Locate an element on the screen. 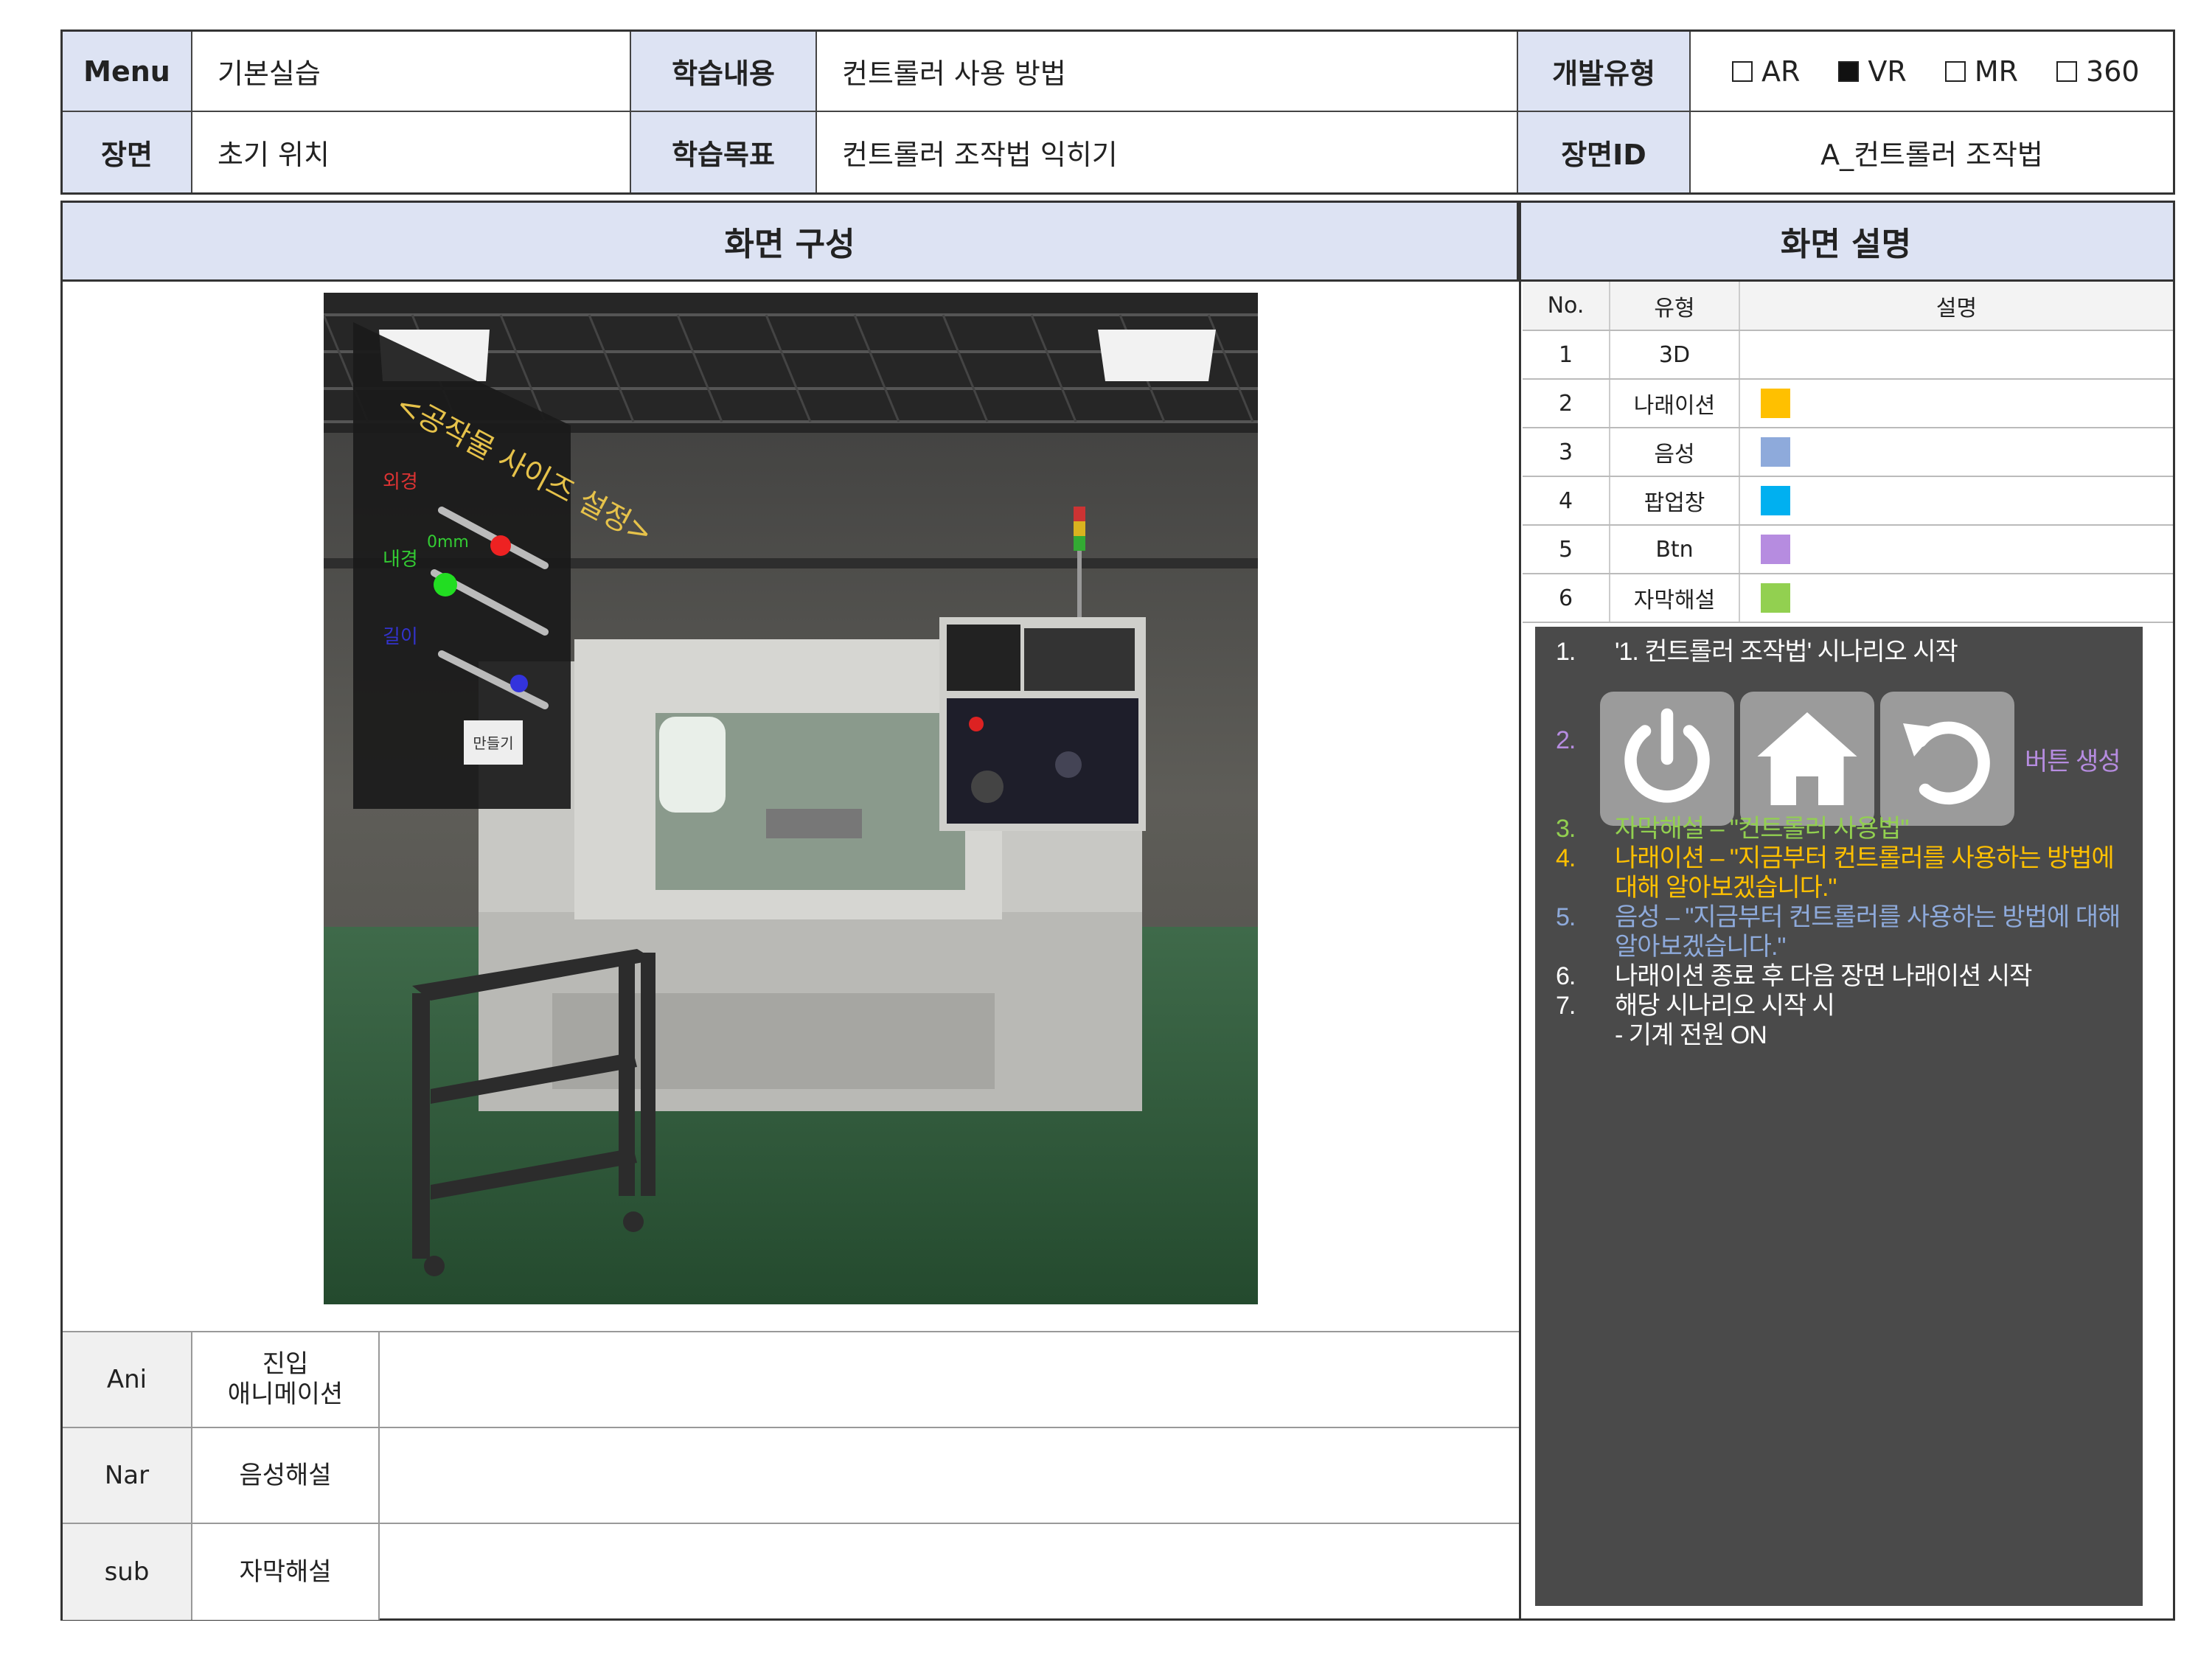 The height and width of the screenshot is (1659, 2212). legend-row: 6 자막해설 is located at coordinates (1848, 598).